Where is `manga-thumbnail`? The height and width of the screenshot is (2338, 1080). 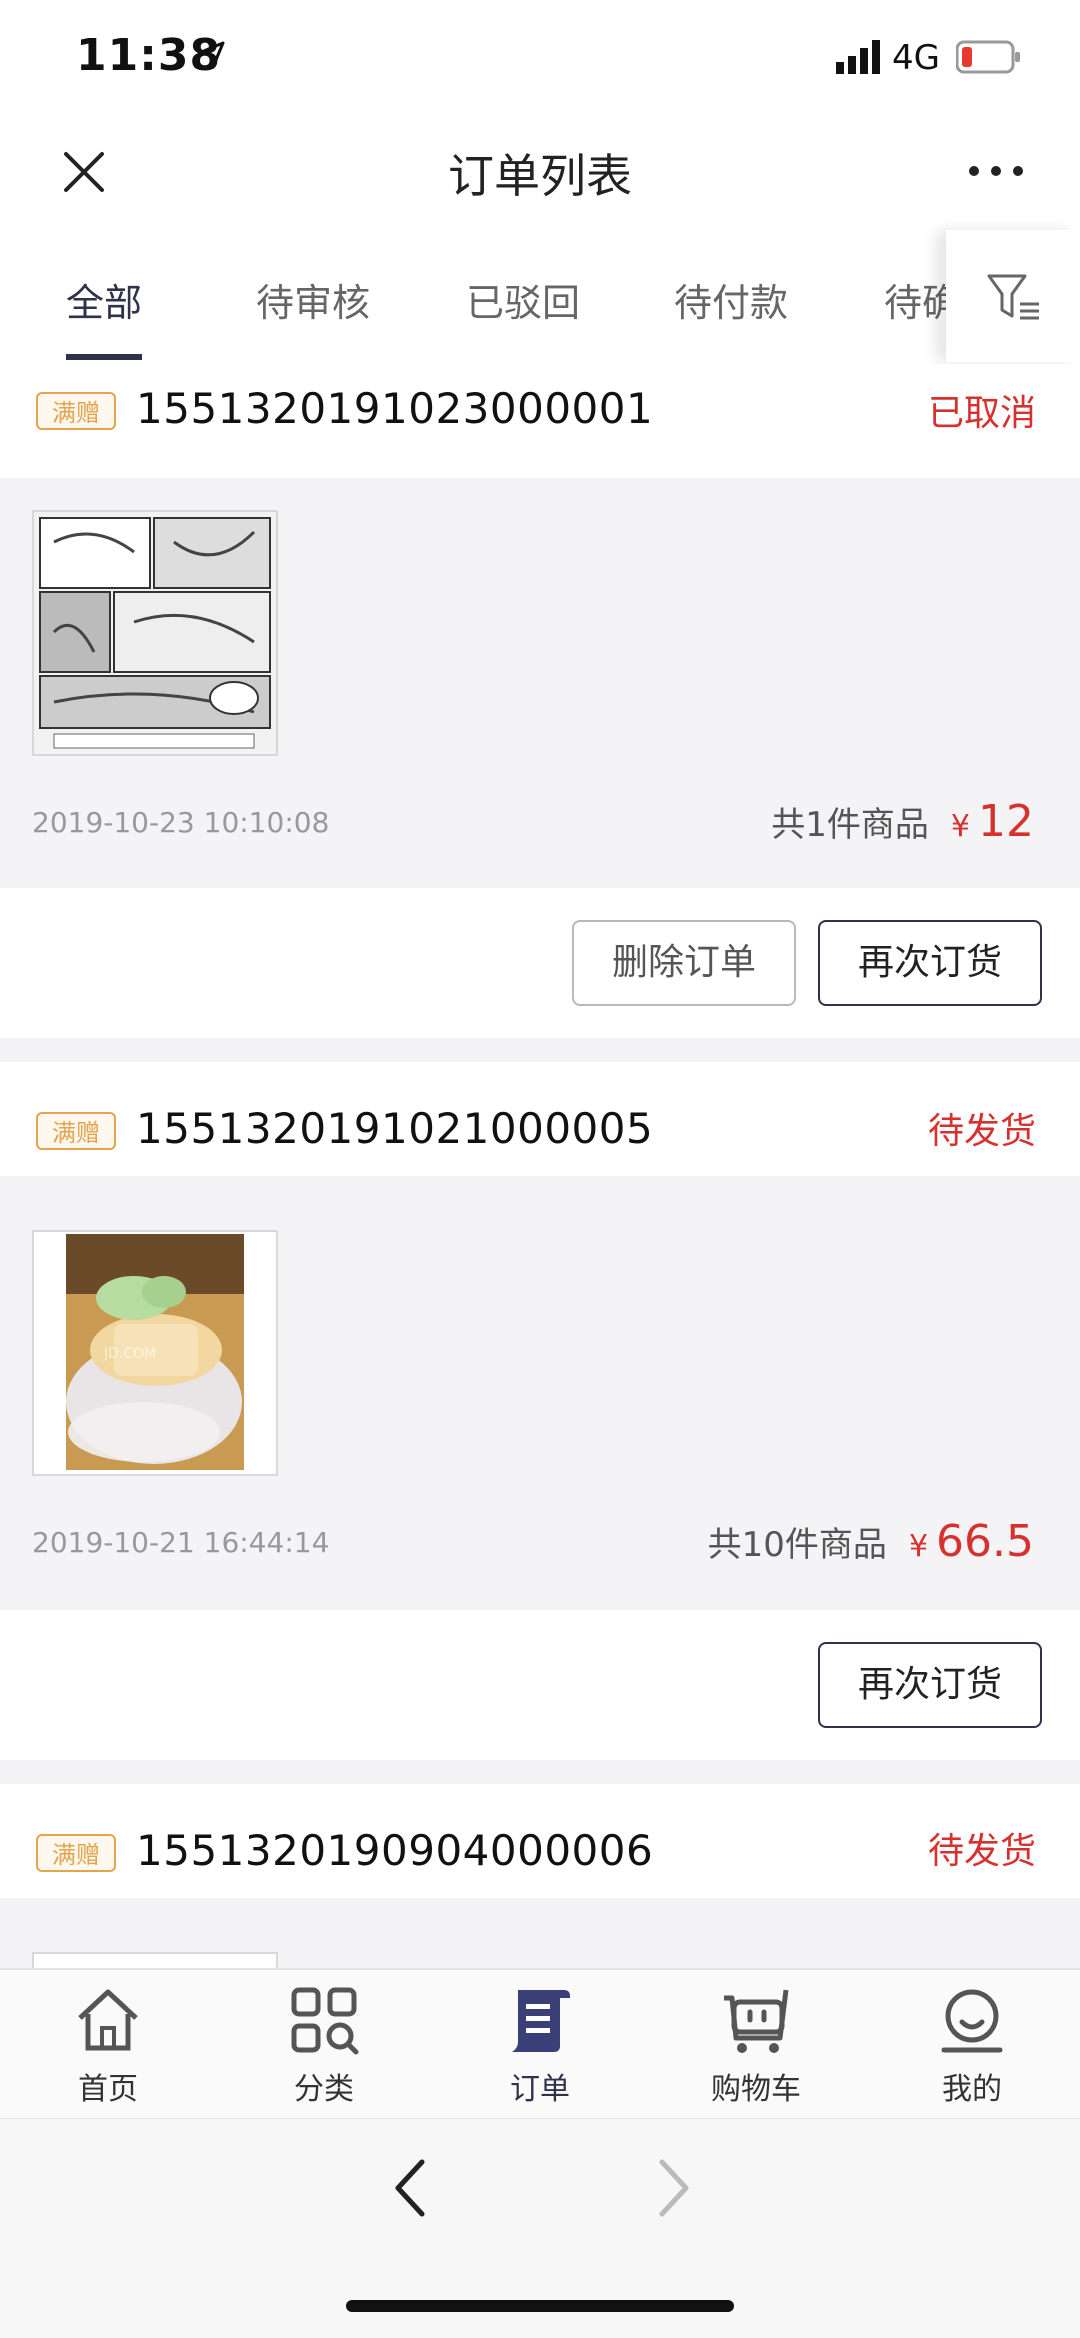
manga-thumbnail is located at coordinates (155, 633).